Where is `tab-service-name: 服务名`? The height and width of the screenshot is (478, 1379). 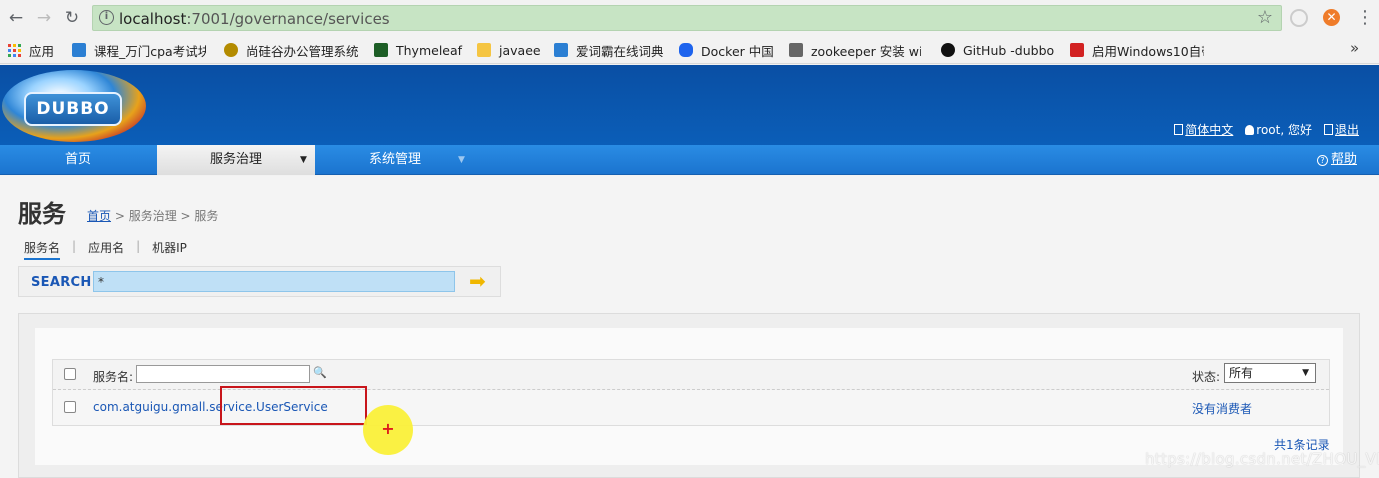 tab-service-name: 服务名 is located at coordinates (42, 249).